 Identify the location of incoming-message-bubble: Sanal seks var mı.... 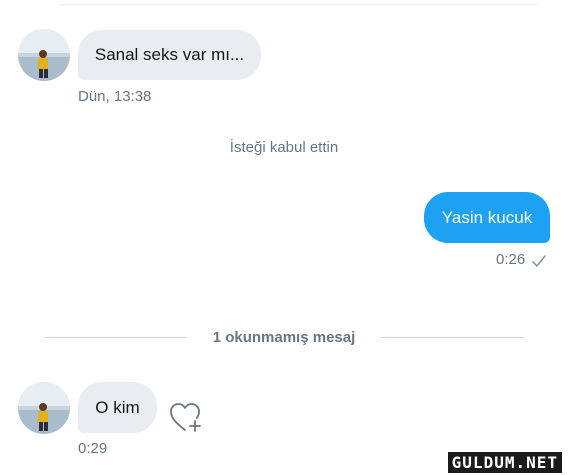
(169, 55).